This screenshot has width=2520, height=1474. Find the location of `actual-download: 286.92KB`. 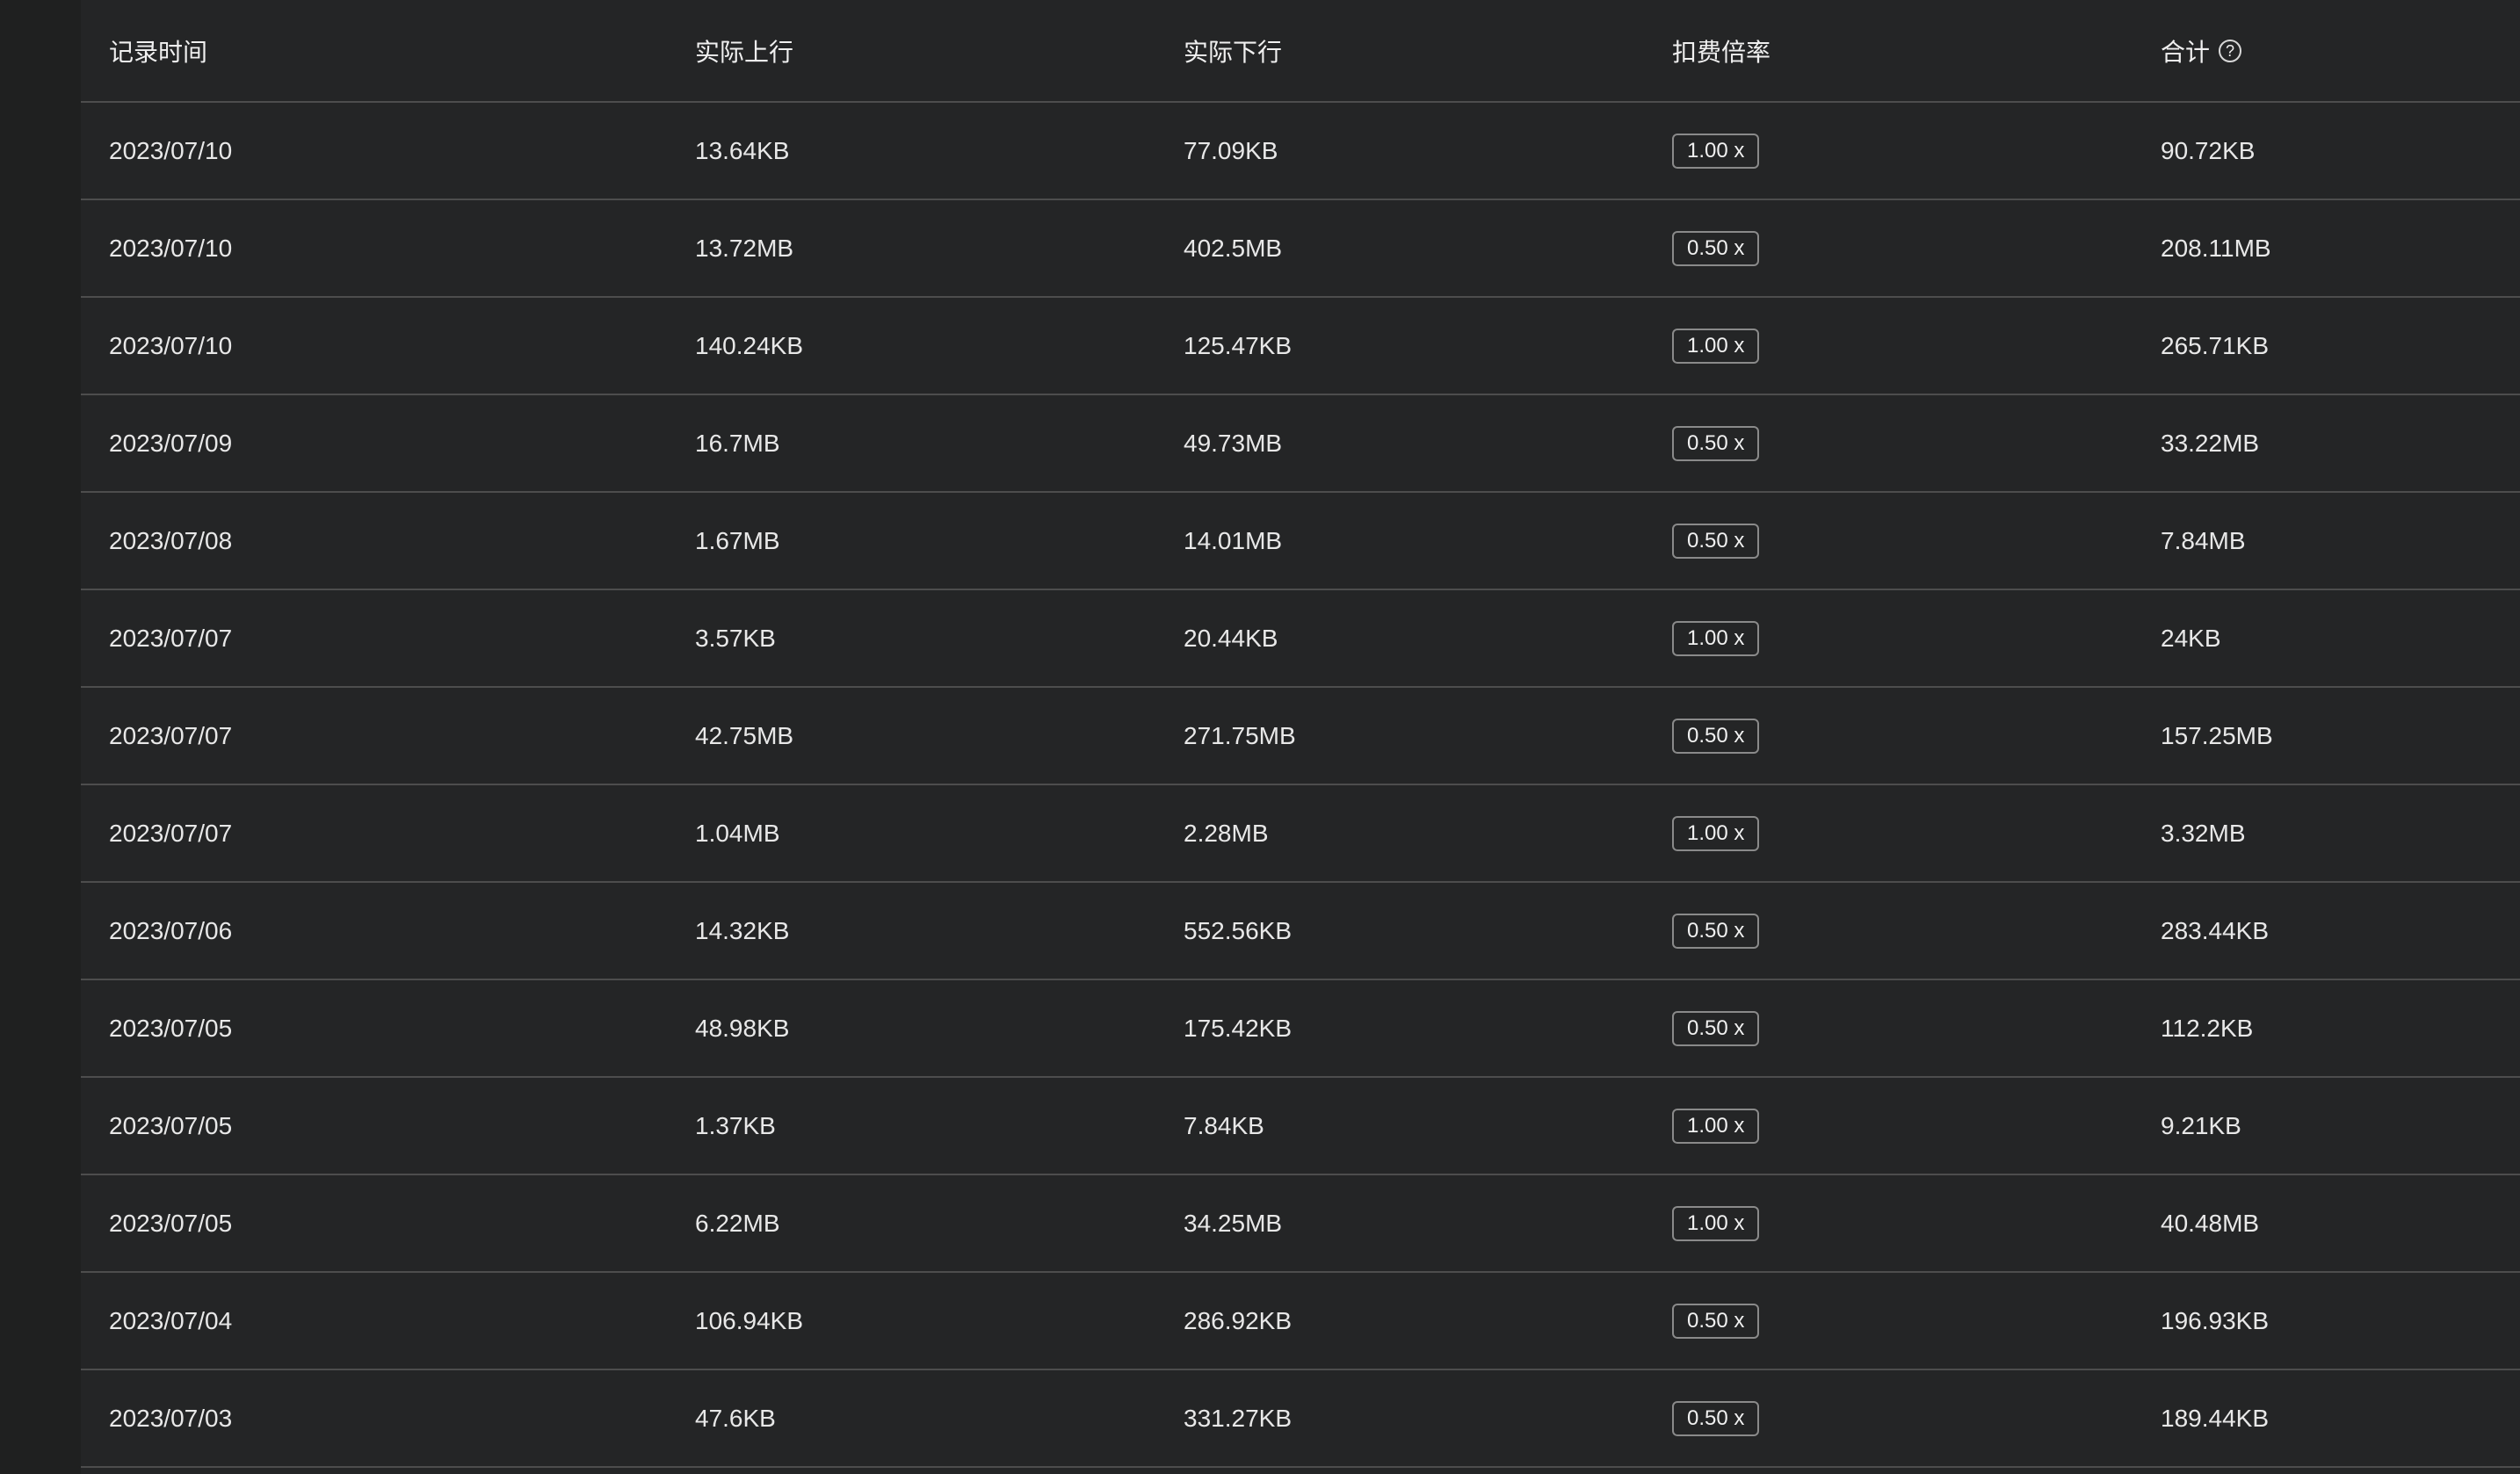

actual-download: 286.92KB is located at coordinates (1238, 1320).